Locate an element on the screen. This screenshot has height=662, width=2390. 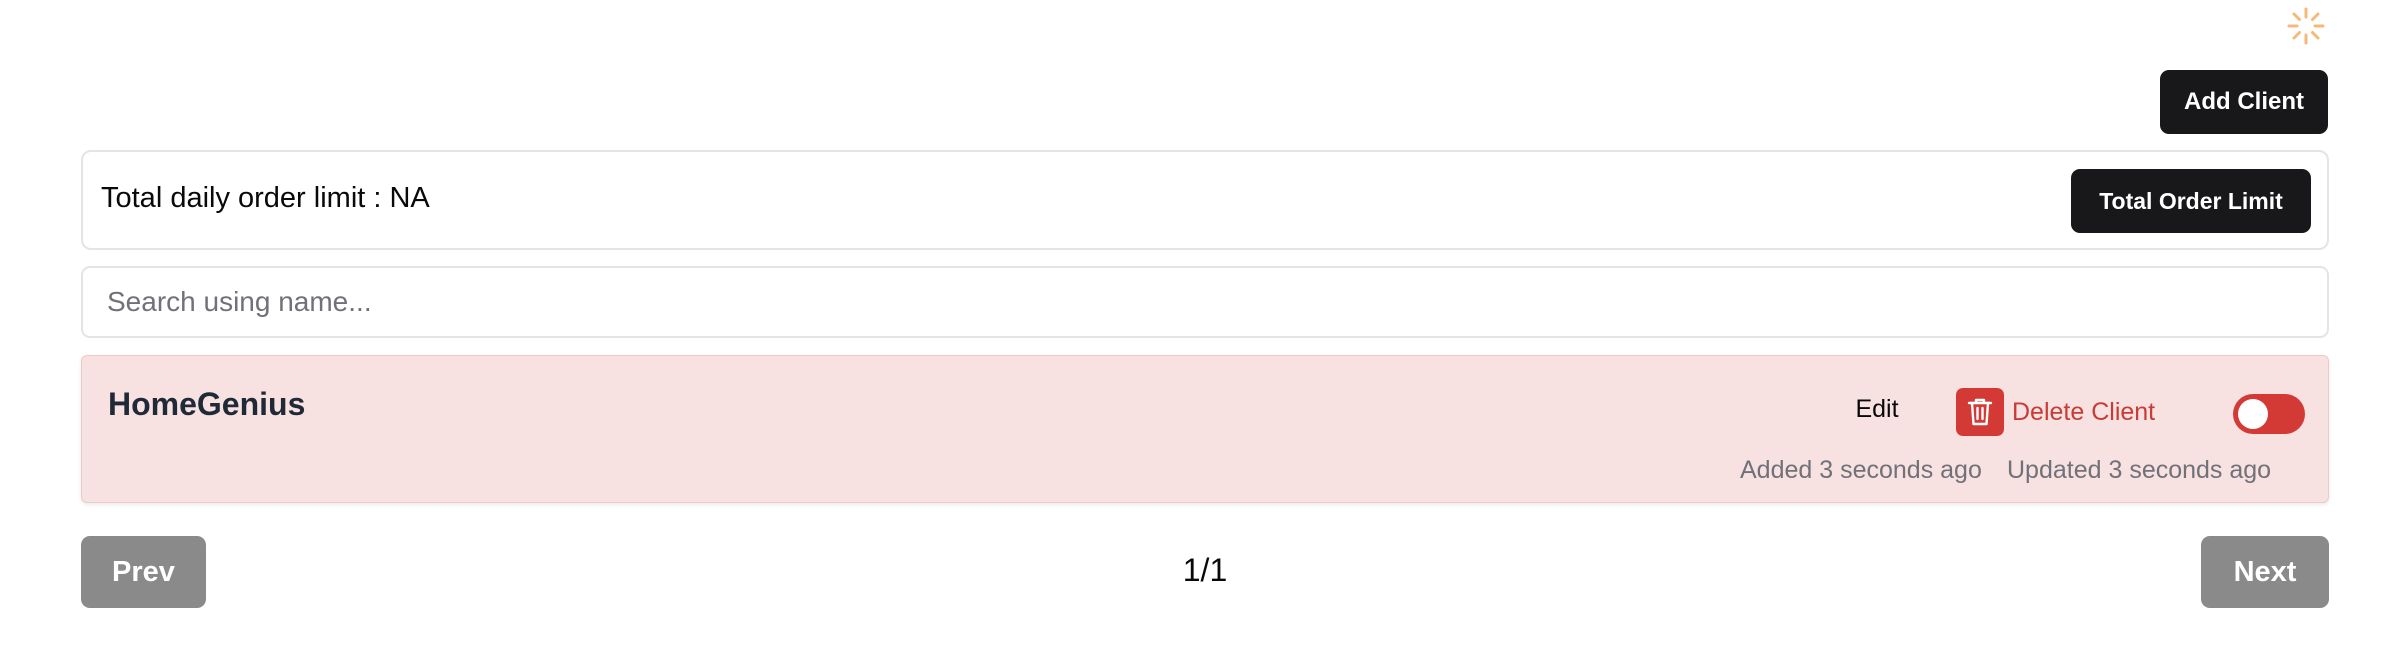
page-indicator: 1/1 is located at coordinates (1205, 570).